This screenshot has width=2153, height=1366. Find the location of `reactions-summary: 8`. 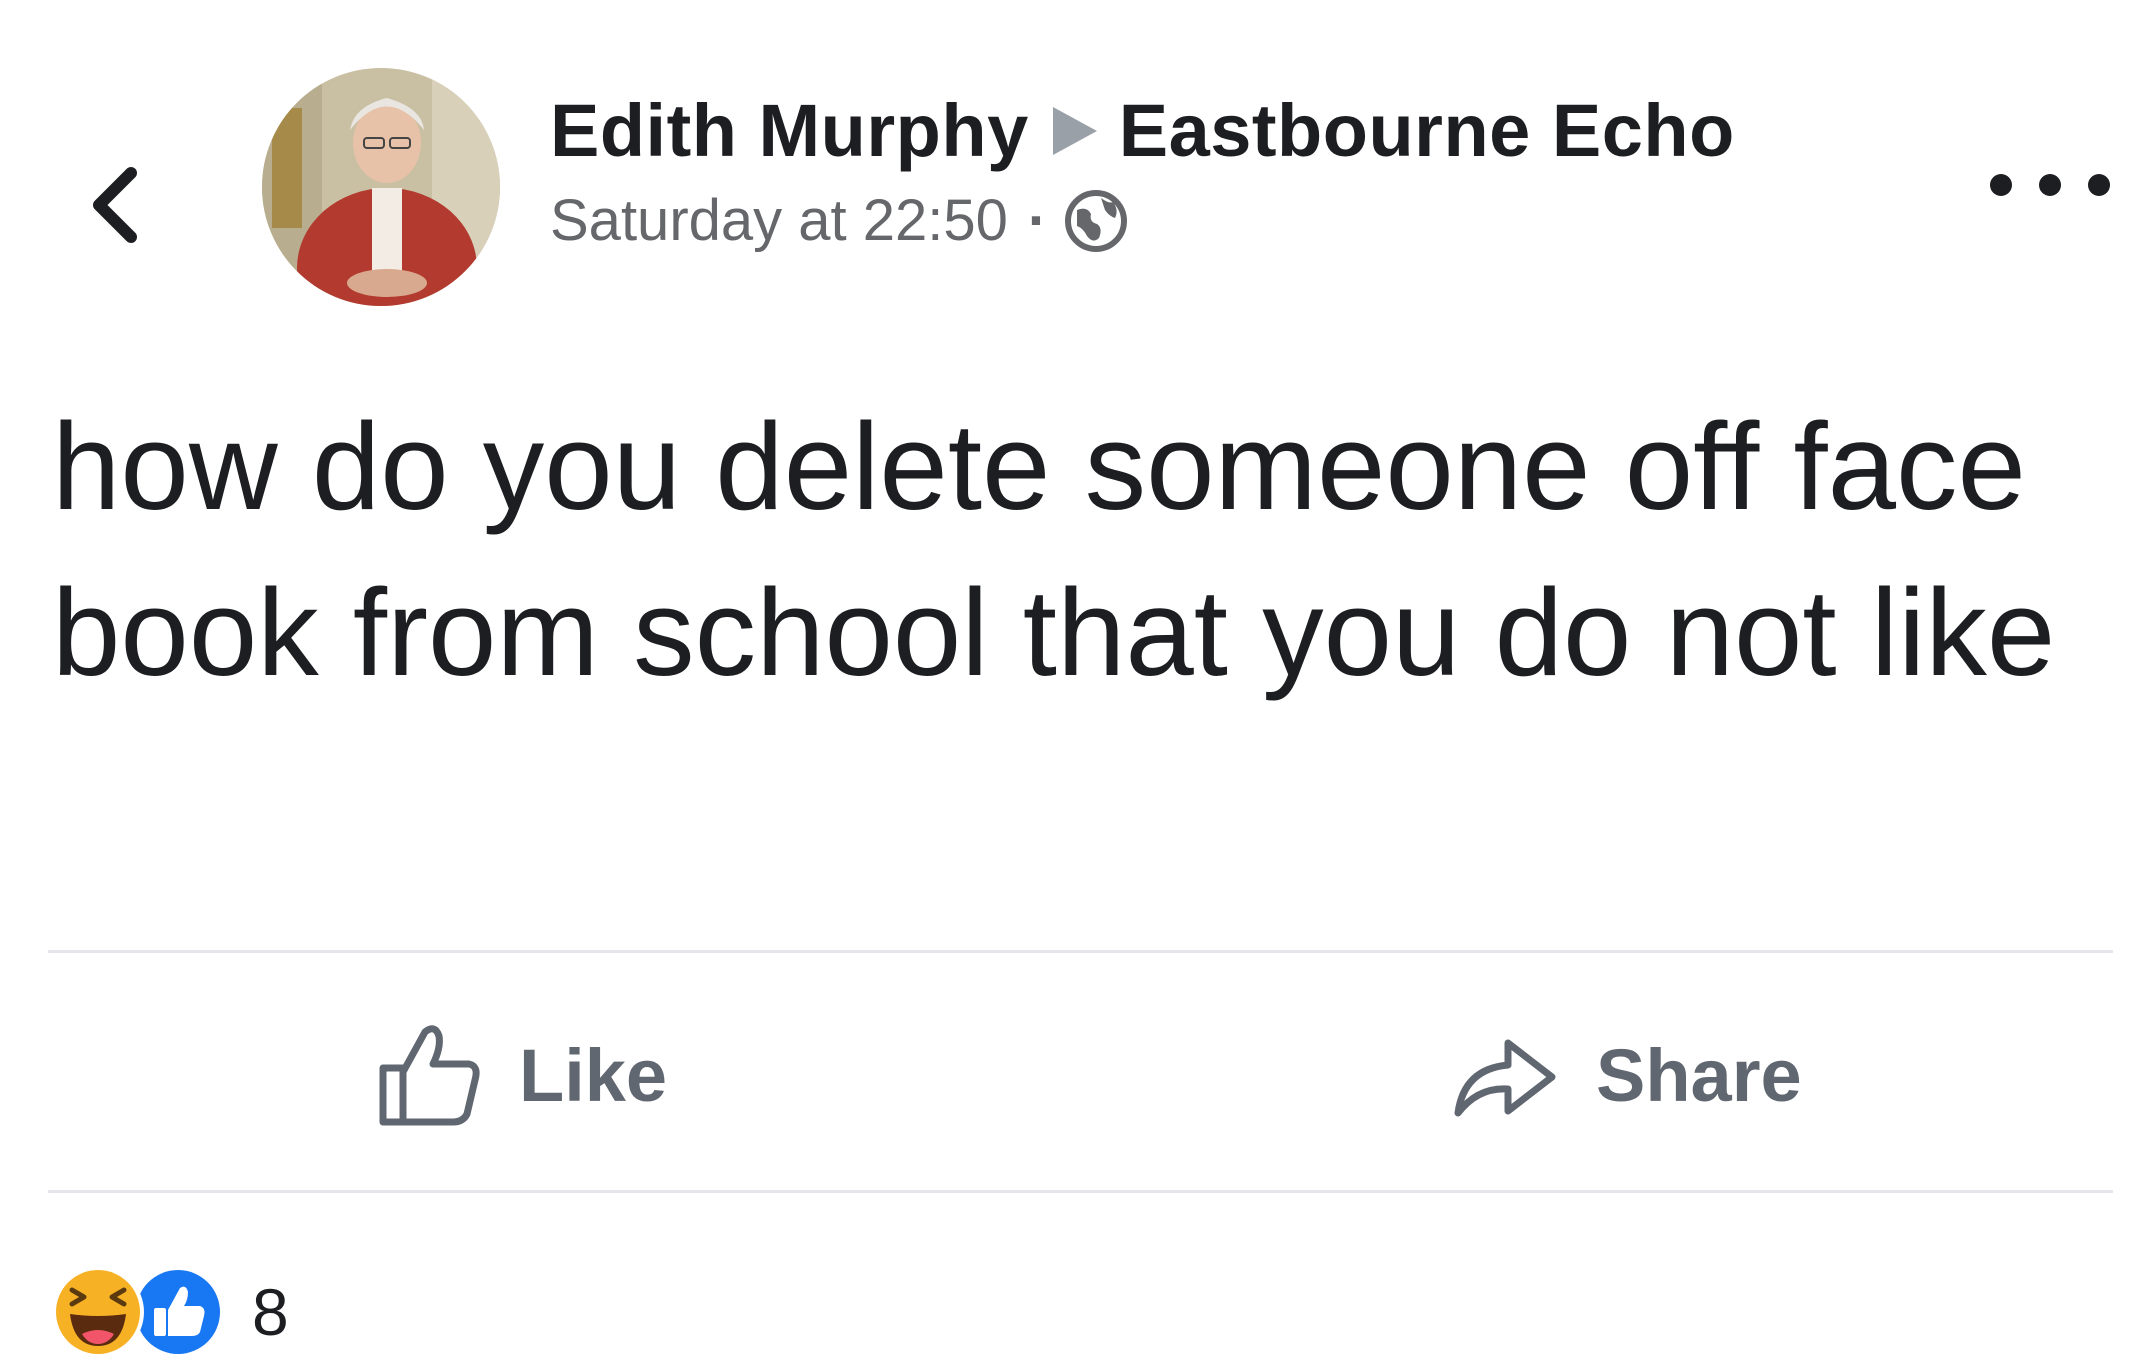

reactions-summary: 8 is located at coordinates (169, 1312).